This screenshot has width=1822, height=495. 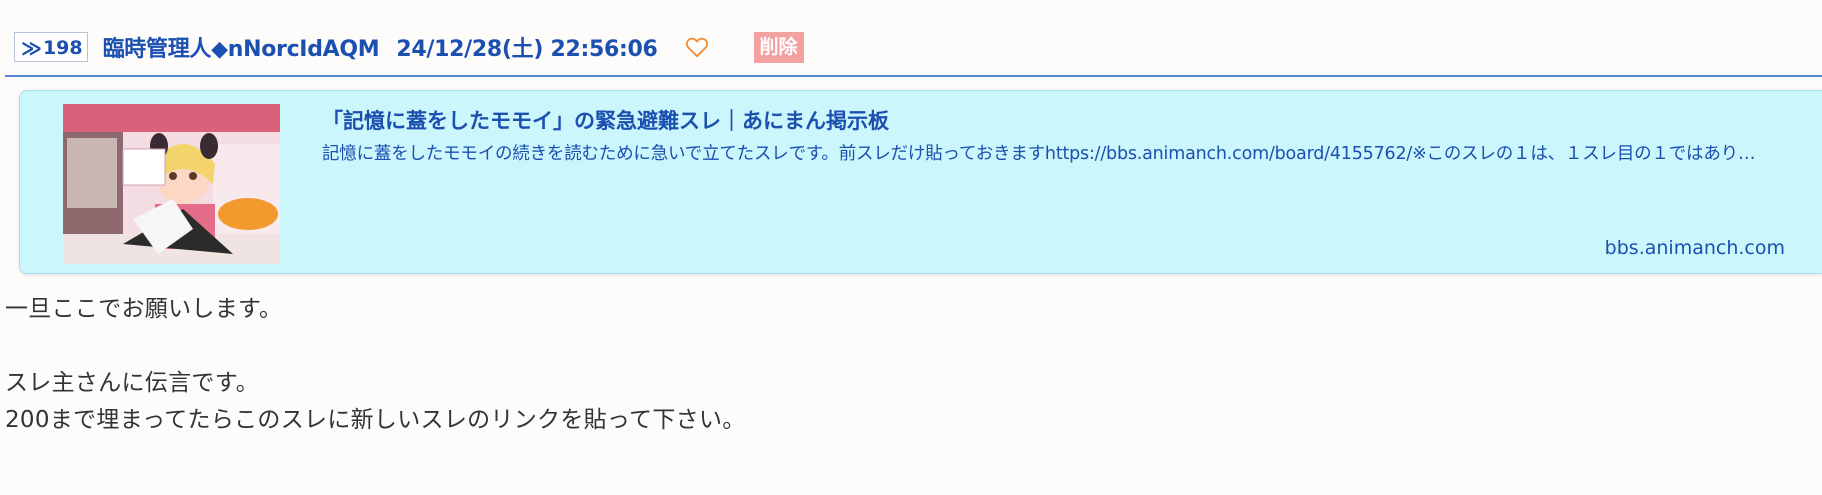 I want to click on poster-name: 臨時管理人◆nNorcIdAQM, so click(x=241, y=49).